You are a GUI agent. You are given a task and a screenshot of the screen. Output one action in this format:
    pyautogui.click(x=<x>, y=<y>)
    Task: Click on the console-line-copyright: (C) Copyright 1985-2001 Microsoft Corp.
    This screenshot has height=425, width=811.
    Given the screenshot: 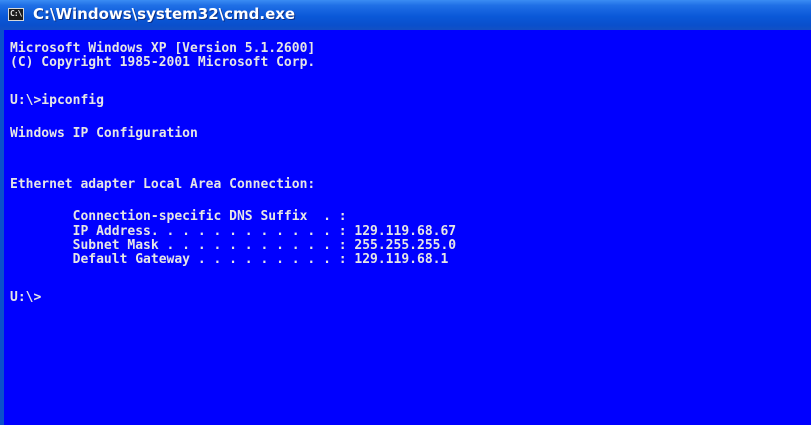 What is the action you would take?
    pyautogui.click(x=163, y=62)
    